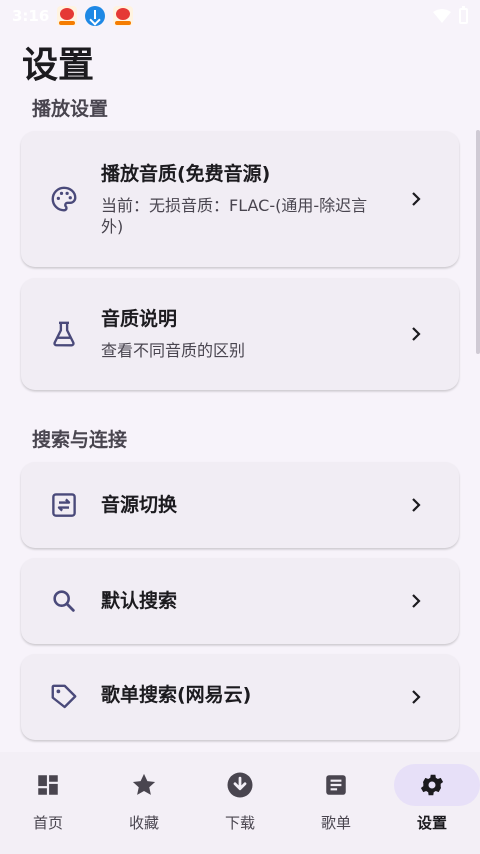 The height and width of the screenshot is (854, 480). Describe the element at coordinates (173, 350) in the screenshot. I see `card-subtitle: 查看不同音质的区别` at that location.